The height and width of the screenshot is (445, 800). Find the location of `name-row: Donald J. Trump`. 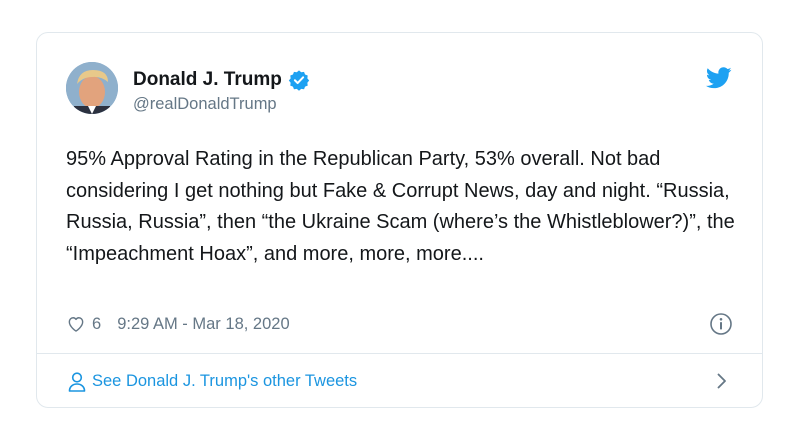

name-row: Donald J. Trump is located at coordinates (221, 80).